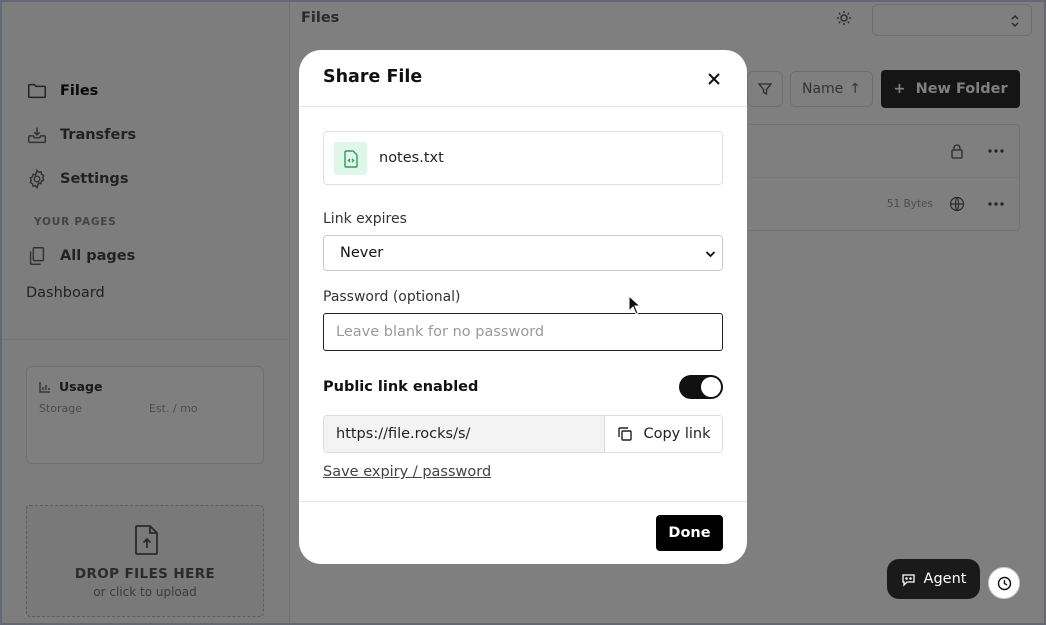 Image resolution: width=1046 pixels, height=625 pixels. What do you see at coordinates (365, 219) in the screenshot?
I see `link-expires-label: Link expires` at bounding box center [365, 219].